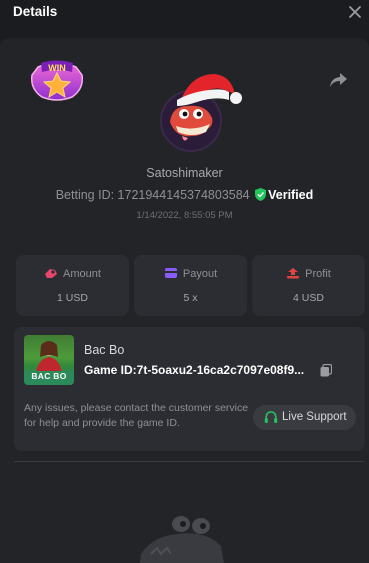 The image size is (369, 563). What do you see at coordinates (49, 360) in the screenshot?
I see `game-thumbnail: BAC BO` at bounding box center [49, 360].